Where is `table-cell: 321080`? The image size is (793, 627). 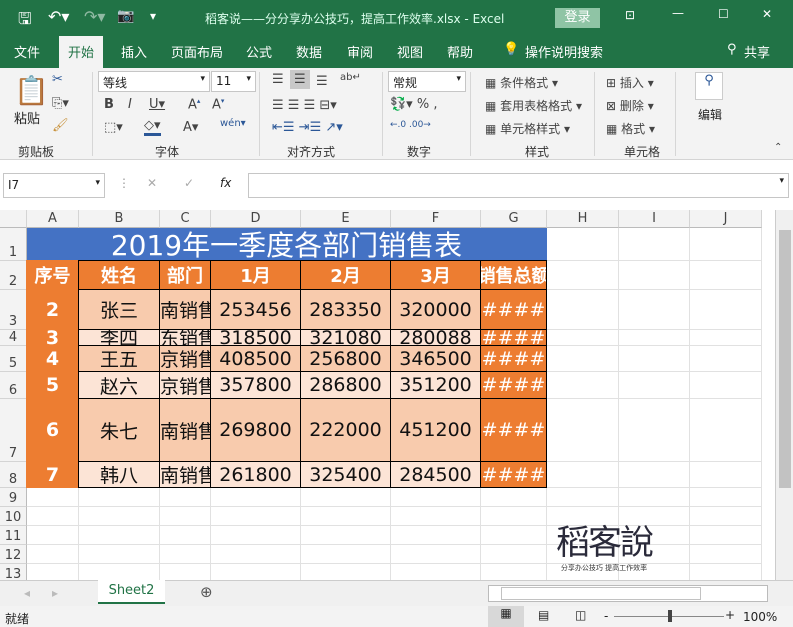 table-cell: 321080 is located at coordinates (345, 337).